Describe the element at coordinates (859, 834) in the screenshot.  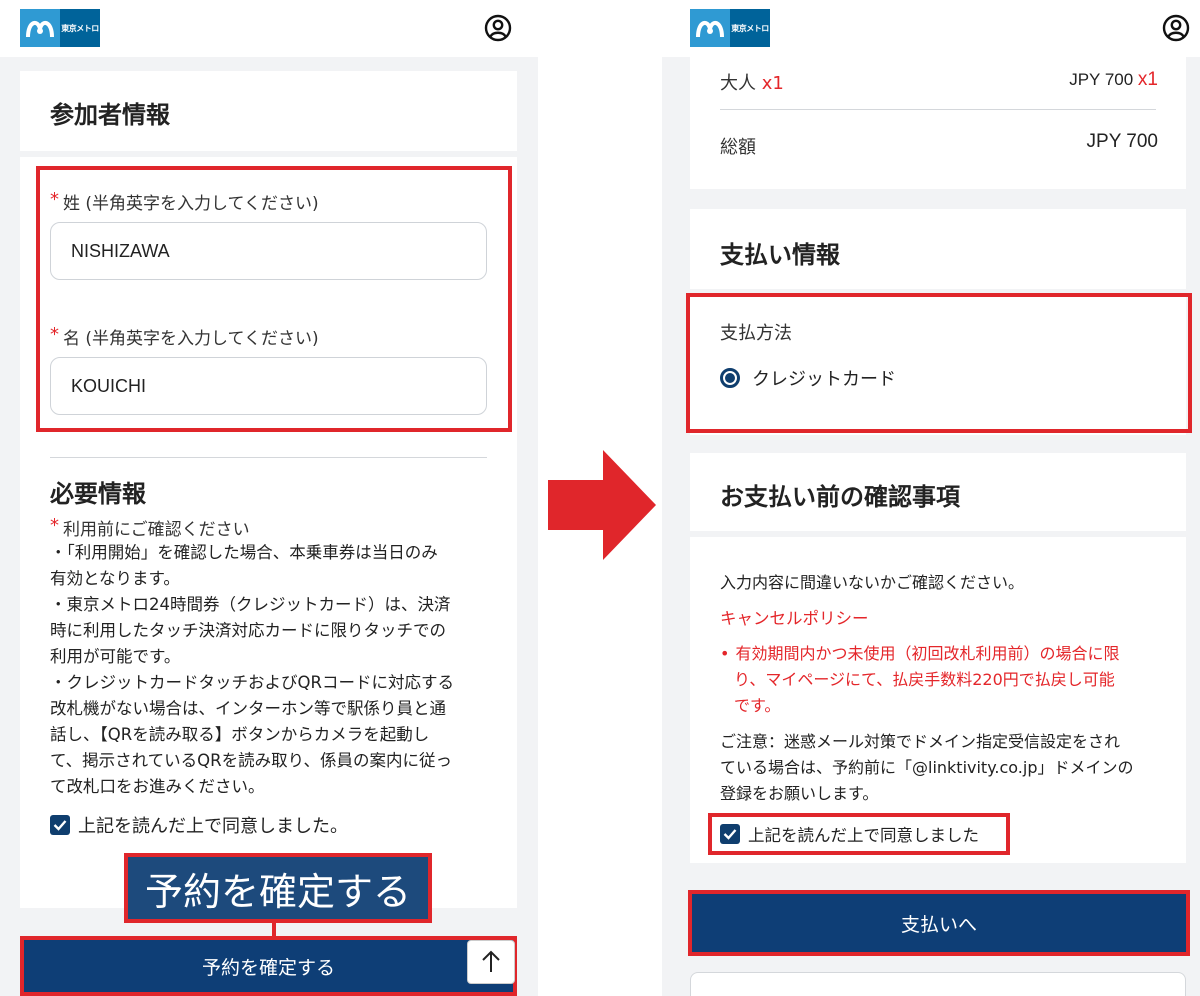
I see `highlight-agree` at that location.